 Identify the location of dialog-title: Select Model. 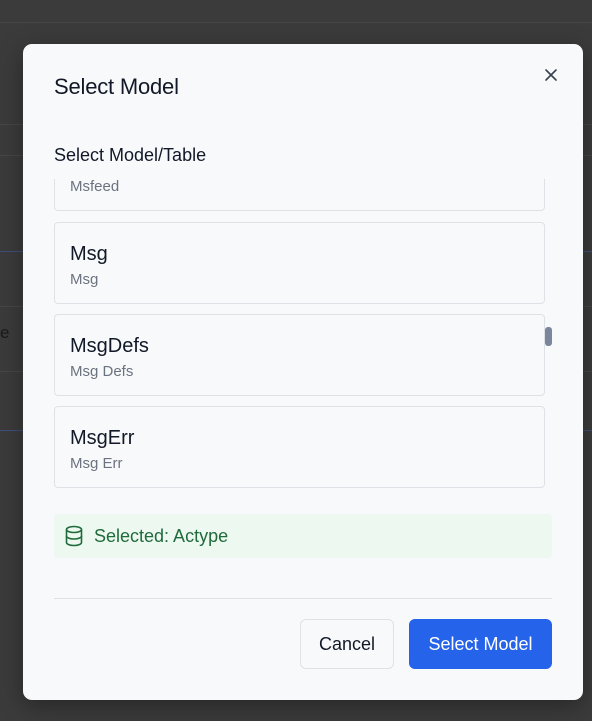
(116, 86).